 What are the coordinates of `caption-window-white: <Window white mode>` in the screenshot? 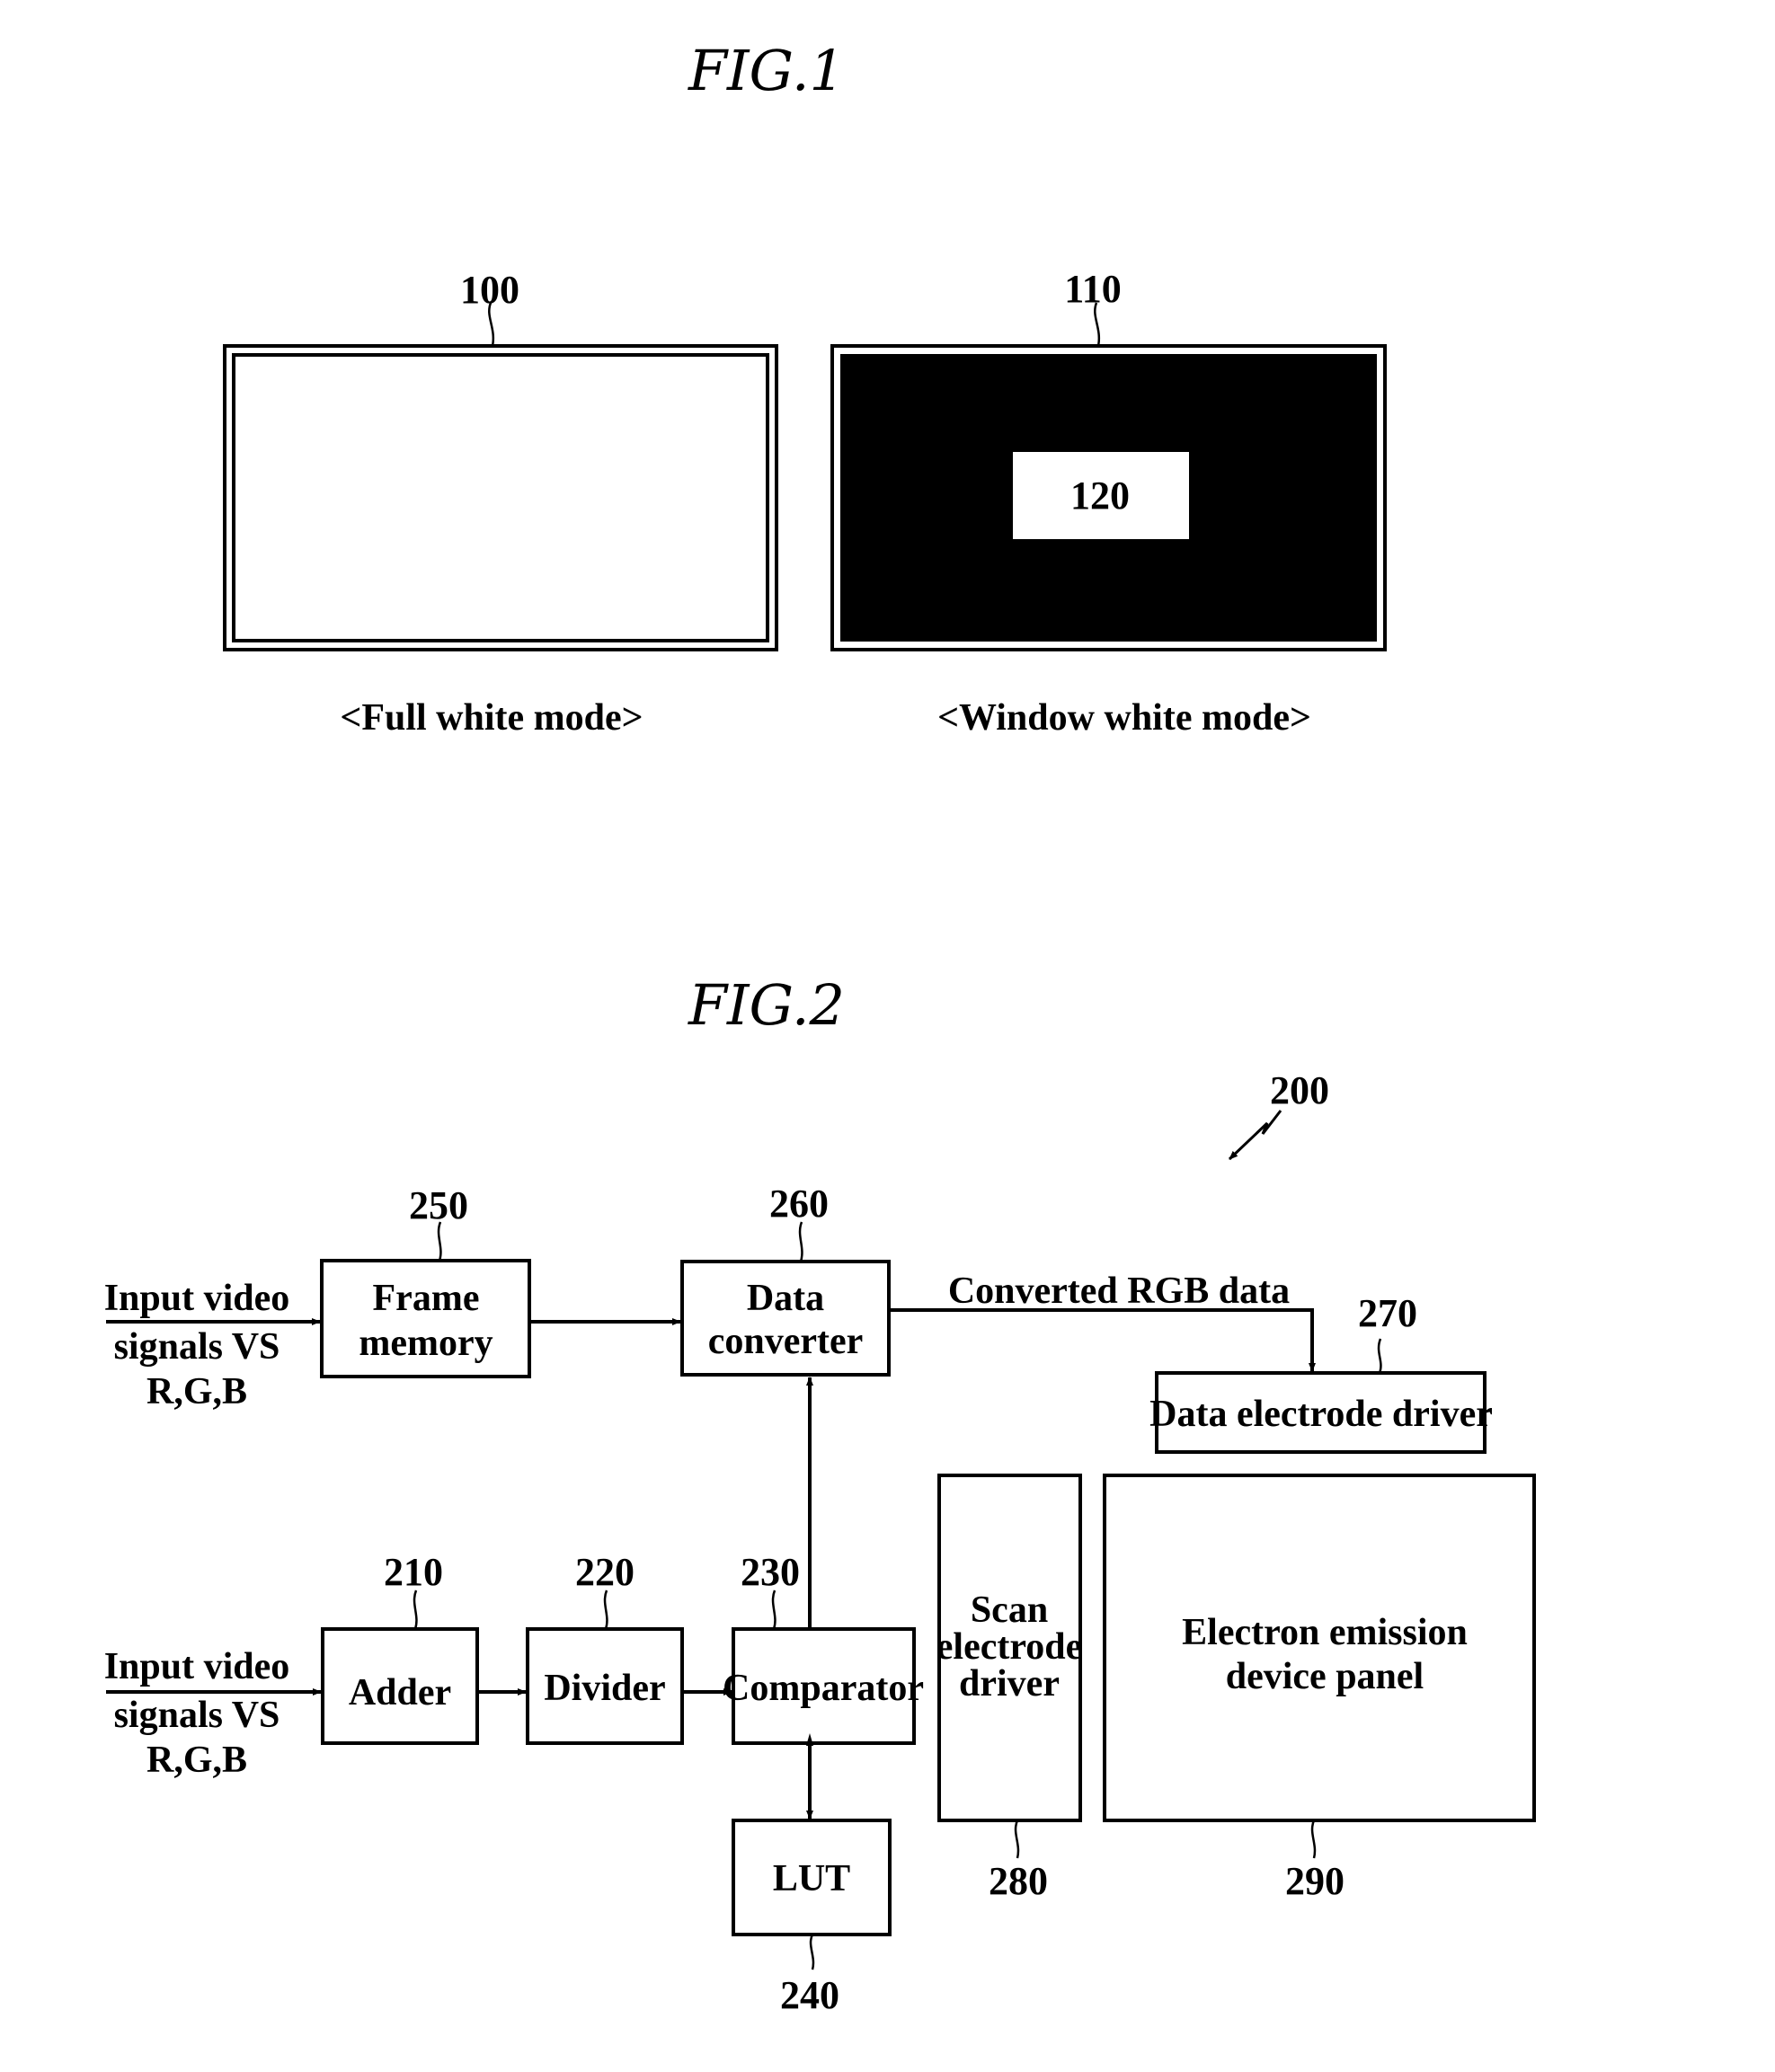 It's located at (1124, 718).